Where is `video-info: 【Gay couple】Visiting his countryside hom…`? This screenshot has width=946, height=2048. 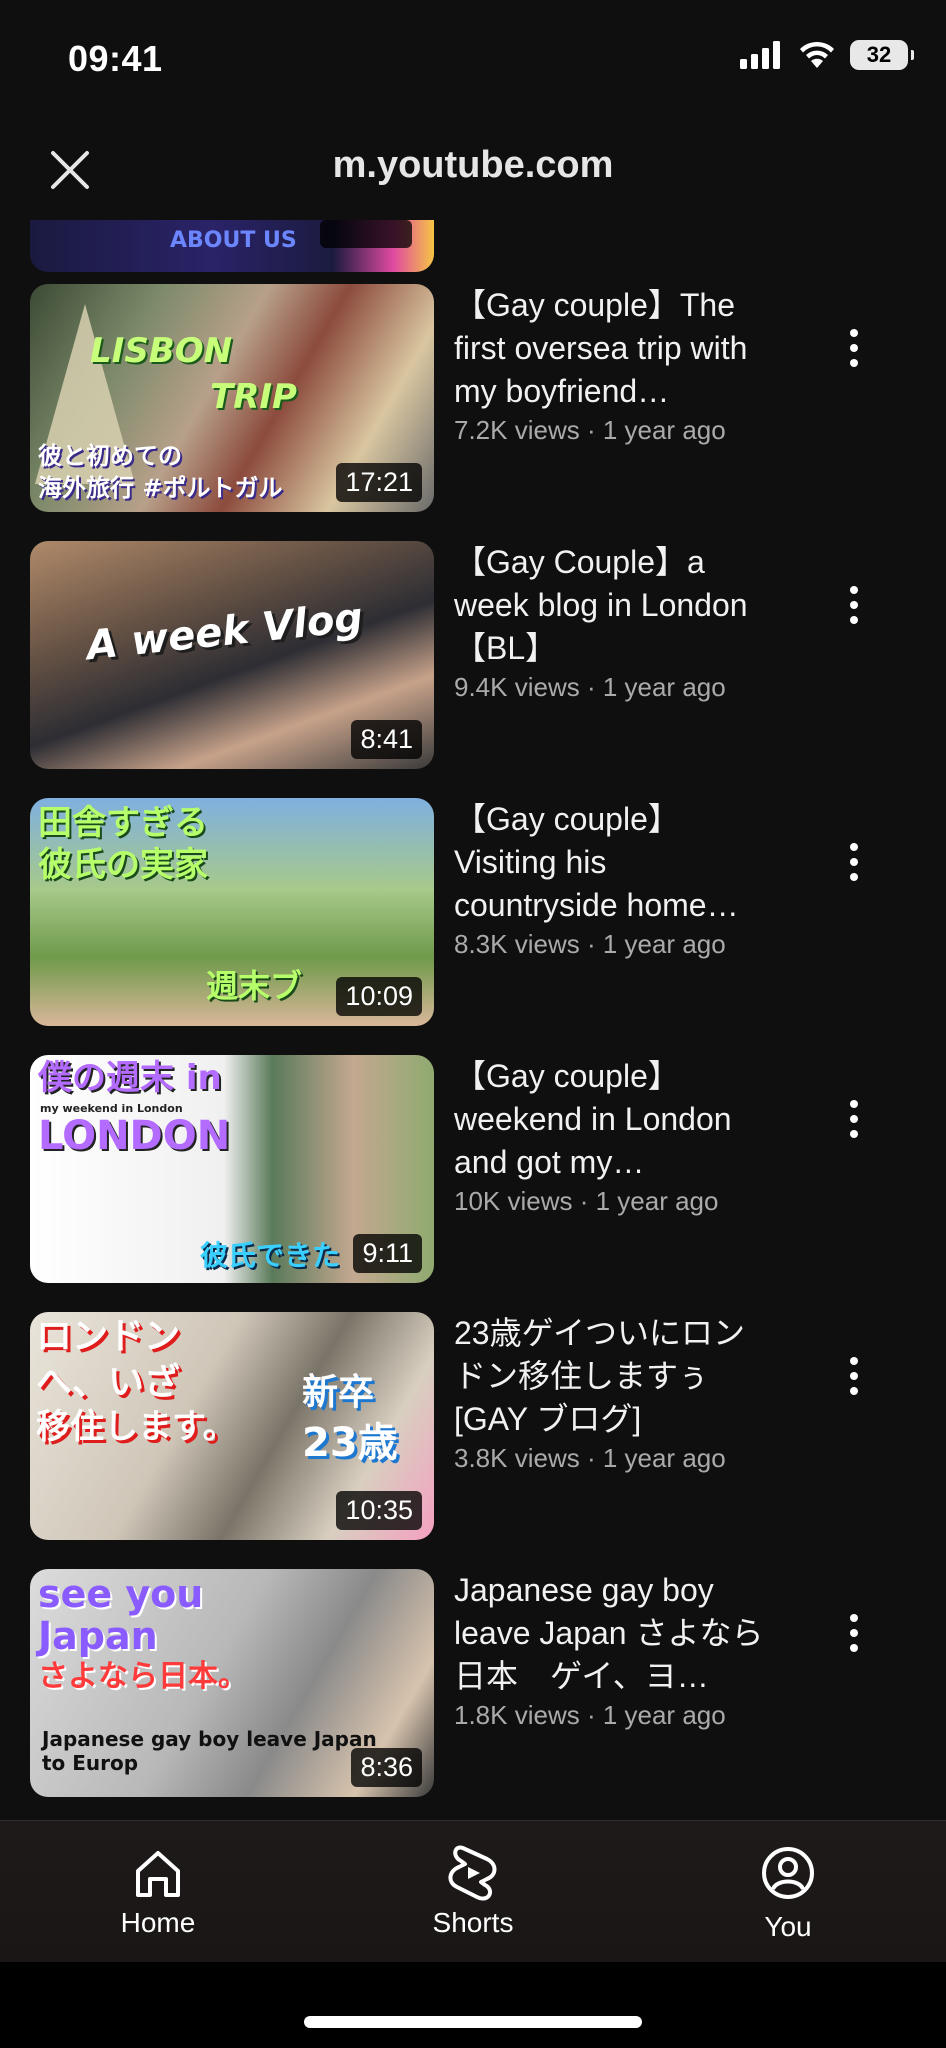 video-info: 【Gay couple】Visiting his countryside hom… is located at coordinates (614, 879).